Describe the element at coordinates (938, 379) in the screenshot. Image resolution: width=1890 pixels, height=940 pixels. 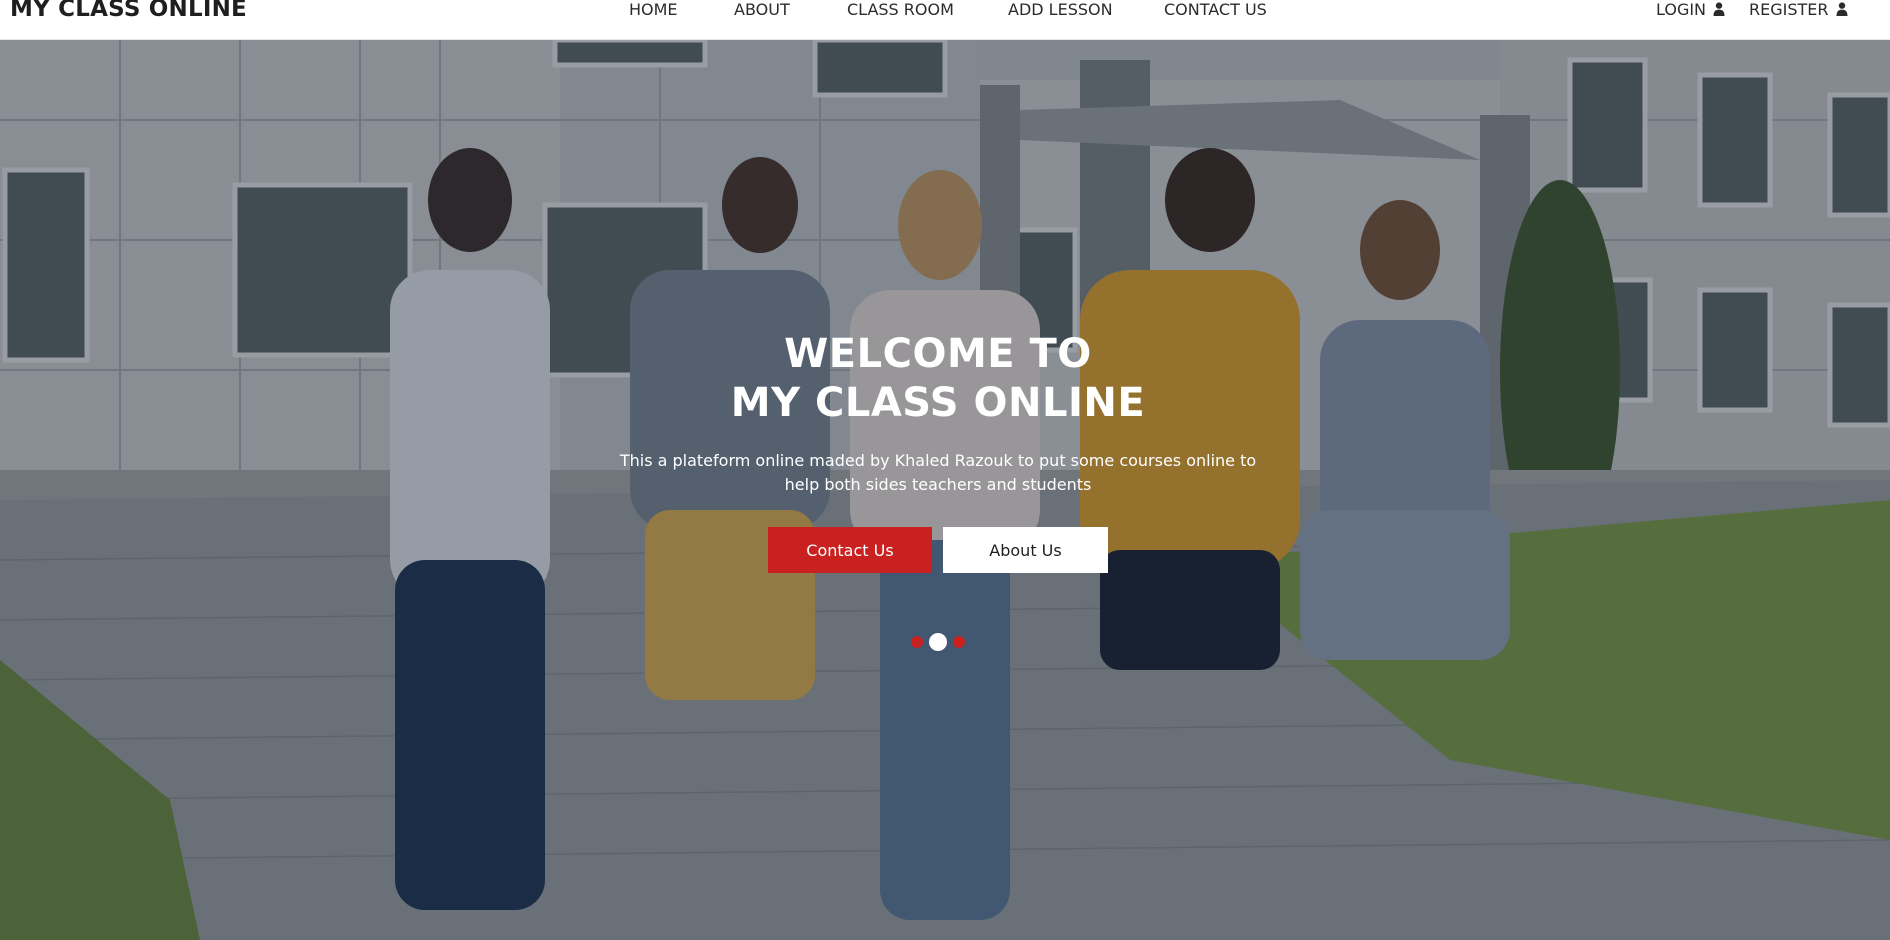
I see `hero-title: WELCOME TO MY CLASS ONLINE` at that location.